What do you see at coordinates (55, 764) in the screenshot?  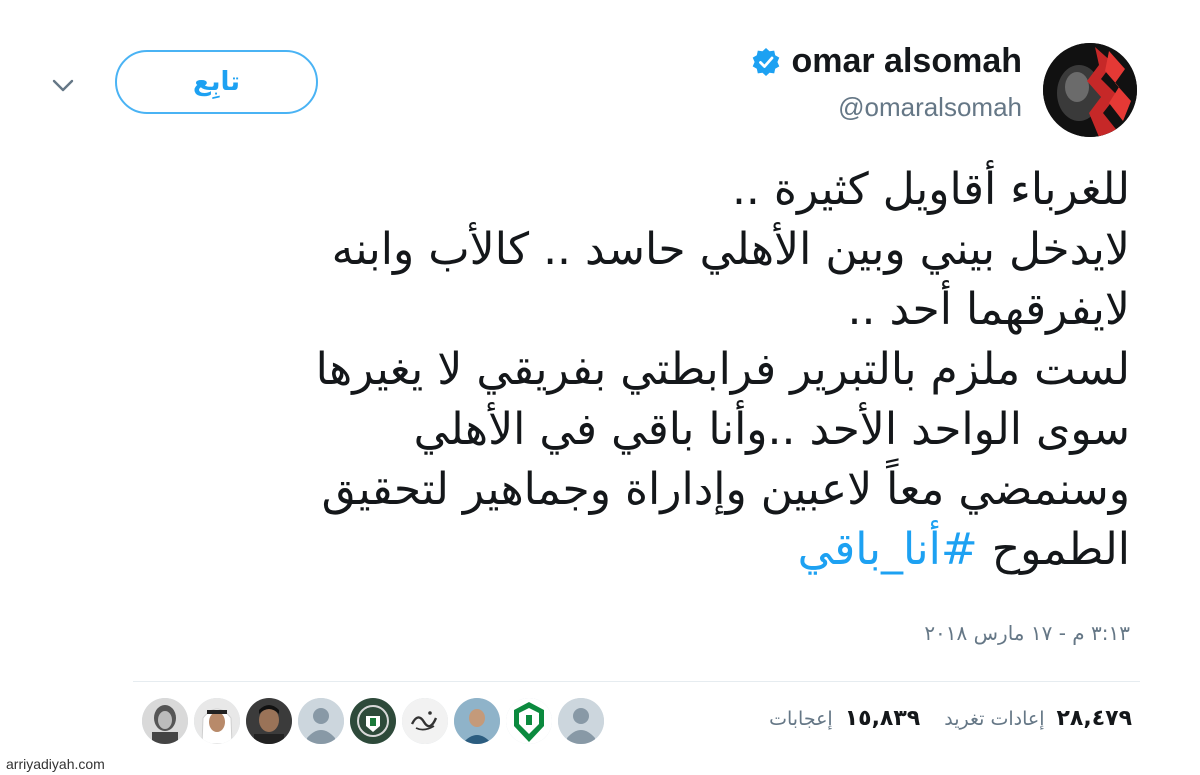 I see `site-watermark: arriyadiyah.com` at bounding box center [55, 764].